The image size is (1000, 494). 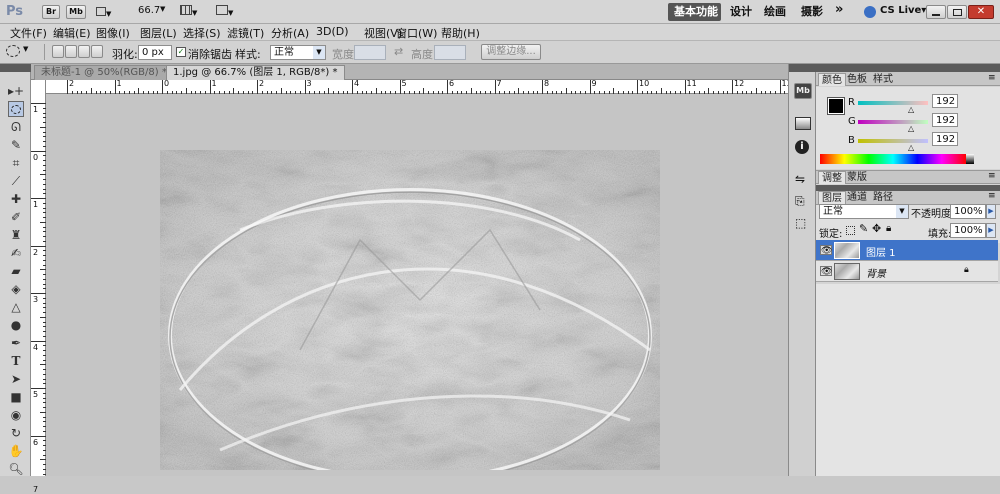 I want to click on eraser-tool-icon: ▰, so click(x=16, y=271).